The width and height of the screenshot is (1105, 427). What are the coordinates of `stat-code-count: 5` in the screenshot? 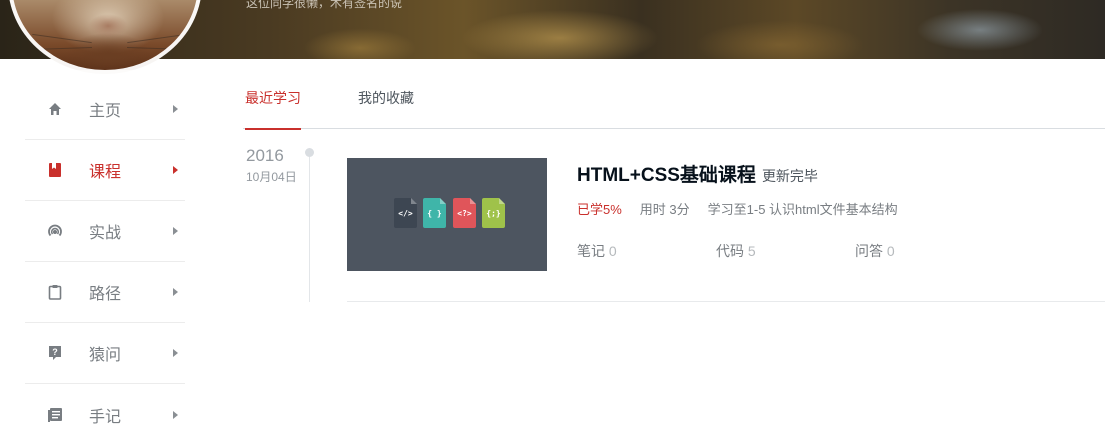 It's located at (751, 251).